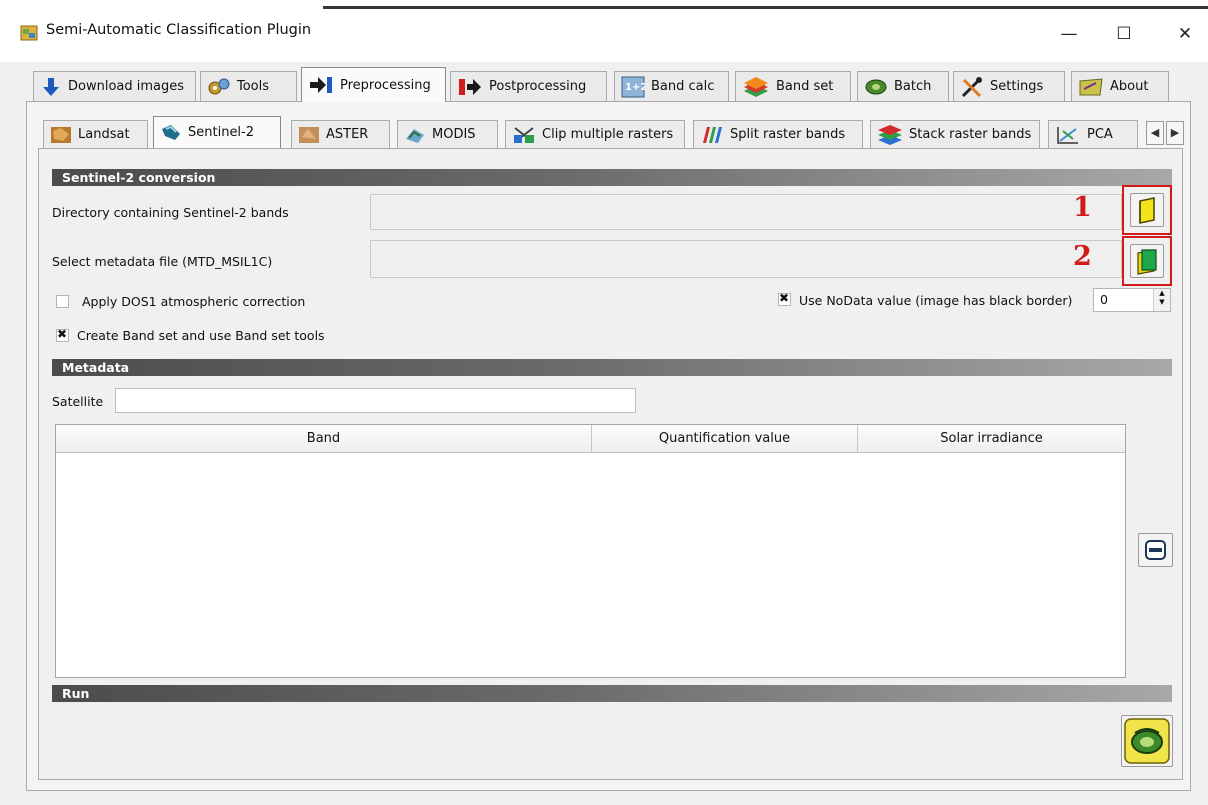 This screenshot has width=1208, height=805. I want to click on nodata-value-spinbox: 0 ▲ ▼, so click(1132, 300).